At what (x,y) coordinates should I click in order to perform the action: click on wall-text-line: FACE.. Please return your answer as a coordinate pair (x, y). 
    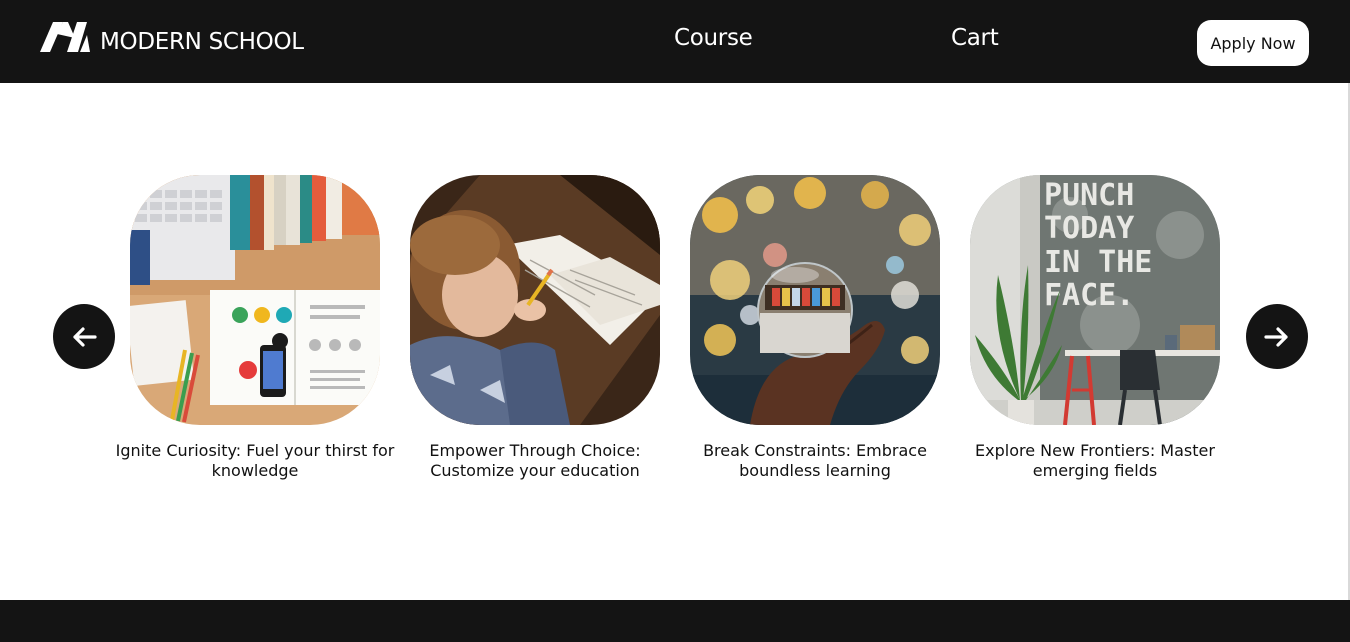
    Looking at the image, I should click on (1089, 295).